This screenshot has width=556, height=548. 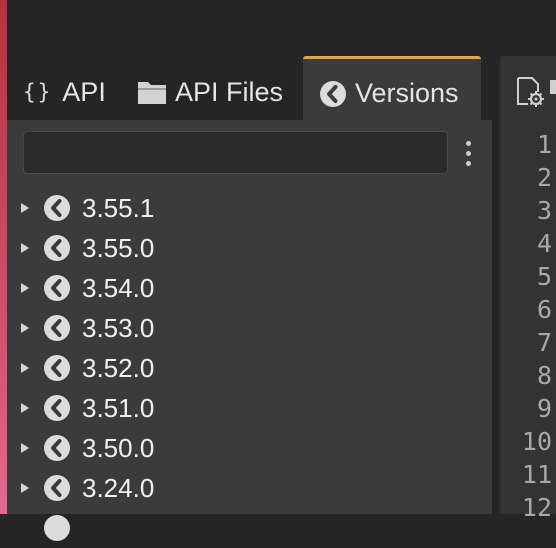 What do you see at coordinates (3, 257) in the screenshot?
I see `desktop-background-edge` at bounding box center [3, 257].